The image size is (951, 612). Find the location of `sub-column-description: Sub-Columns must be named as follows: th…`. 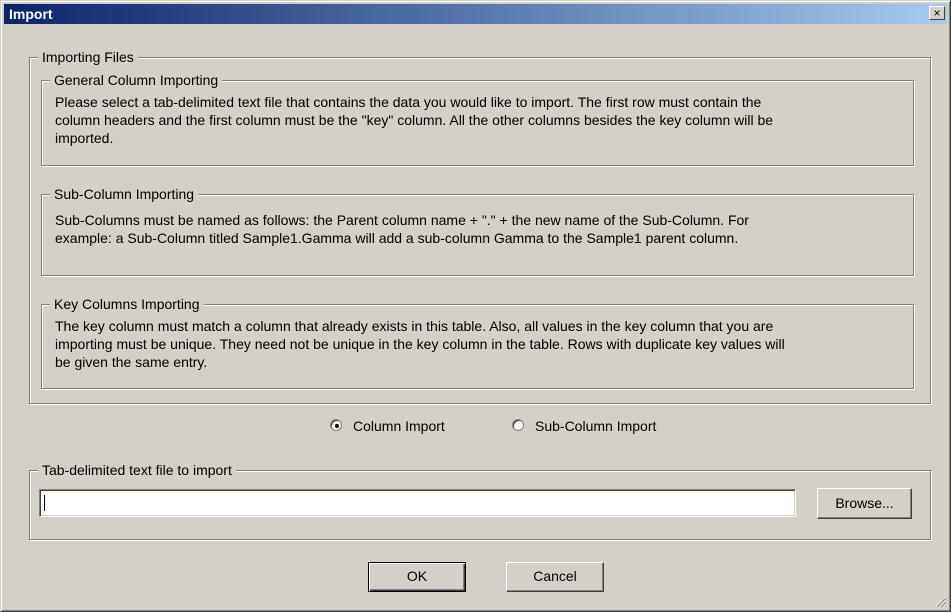

sub-column-description: Sub-Columns must be named as follows: th… is located at coordinates (479, 229).